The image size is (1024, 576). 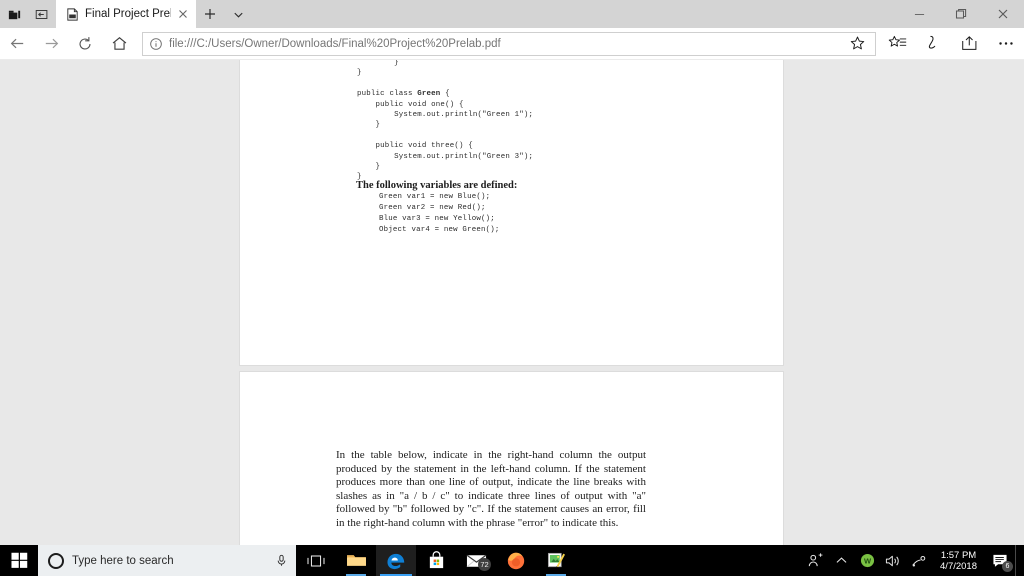 I want to click on action-center-icon: 6, so click(x=1000, y=560).